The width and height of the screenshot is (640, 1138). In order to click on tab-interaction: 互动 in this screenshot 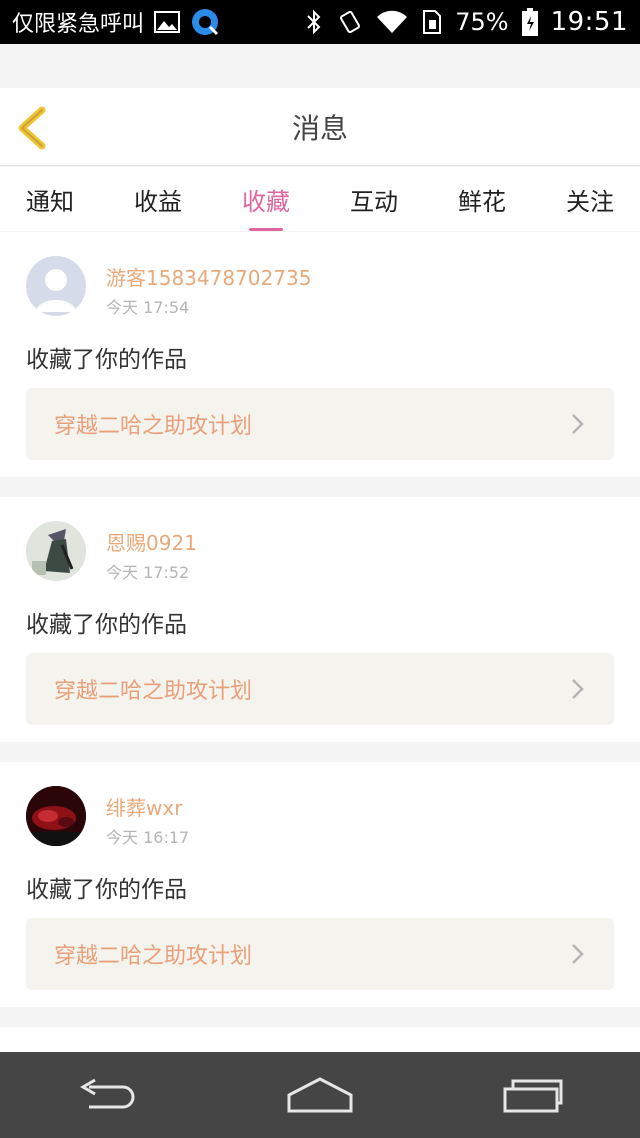, I will do `click(374, 199)`.